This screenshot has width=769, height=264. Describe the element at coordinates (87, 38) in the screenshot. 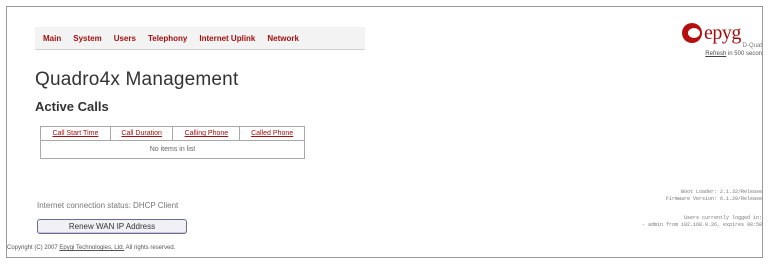

I see `menu-item-system: System` at that location.